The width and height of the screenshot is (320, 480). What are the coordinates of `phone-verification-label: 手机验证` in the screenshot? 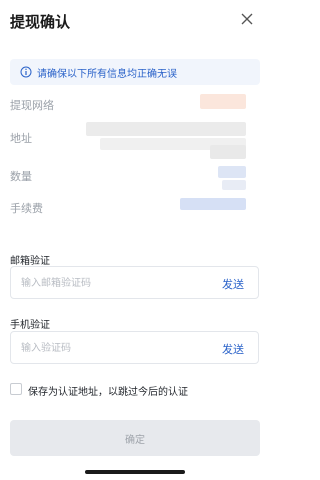 It's located at (30, 325).